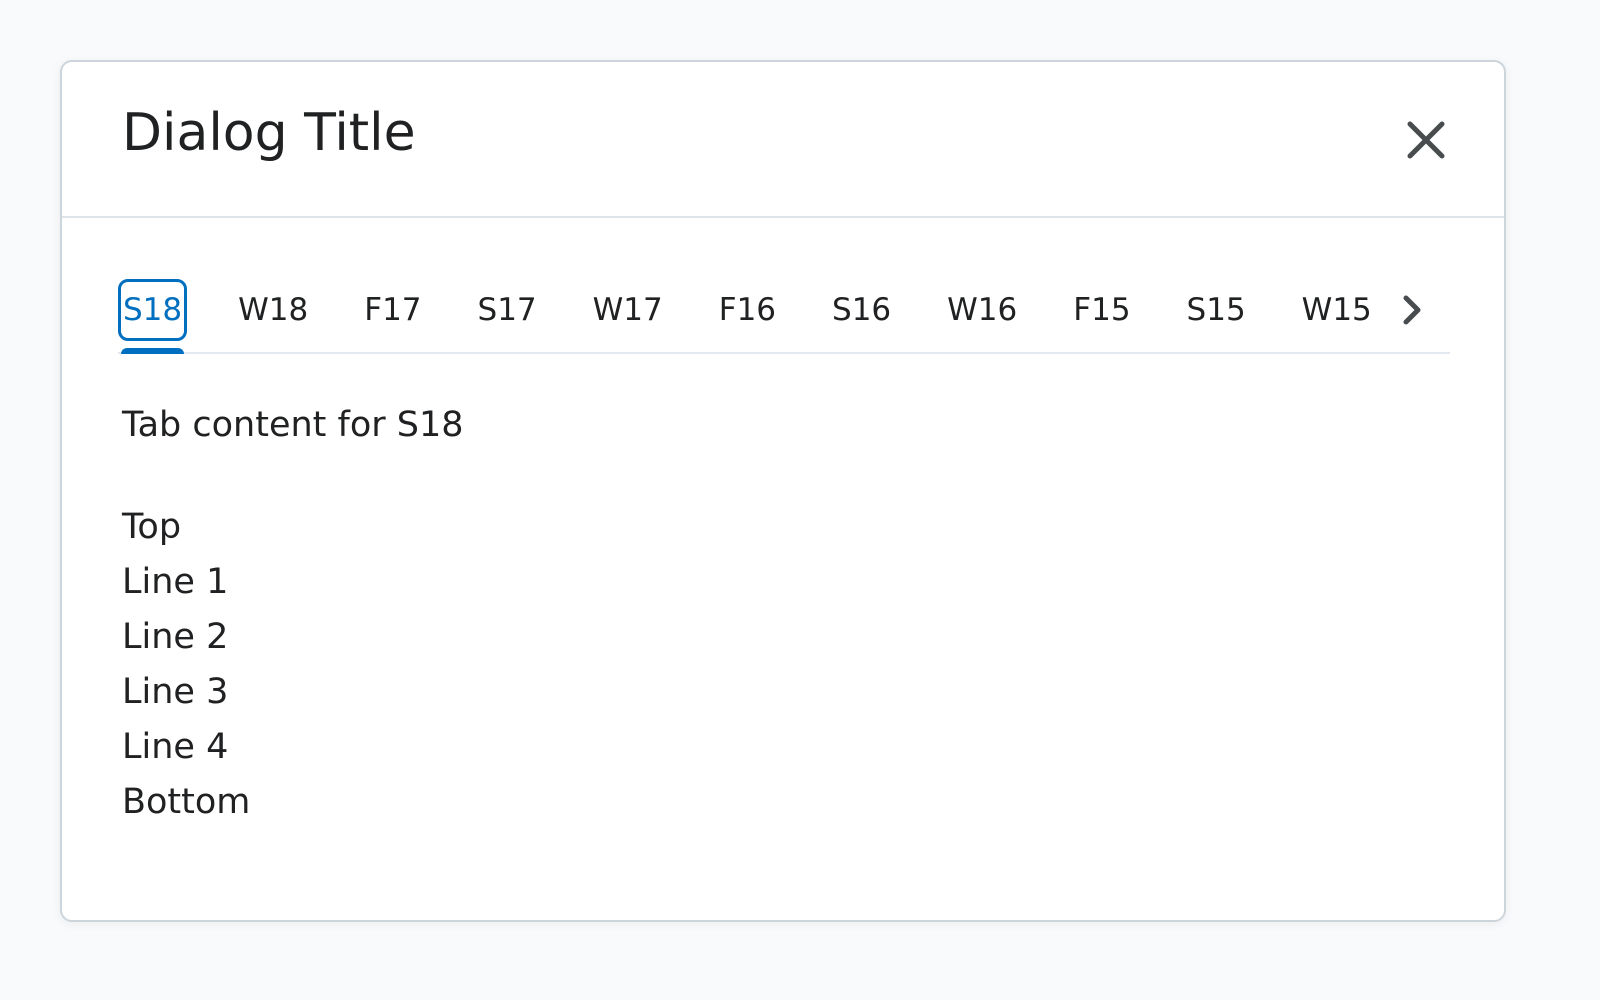 This screenshot has height=1000, width=1600. I want to click on tab-label: W18, so click(273, 310).